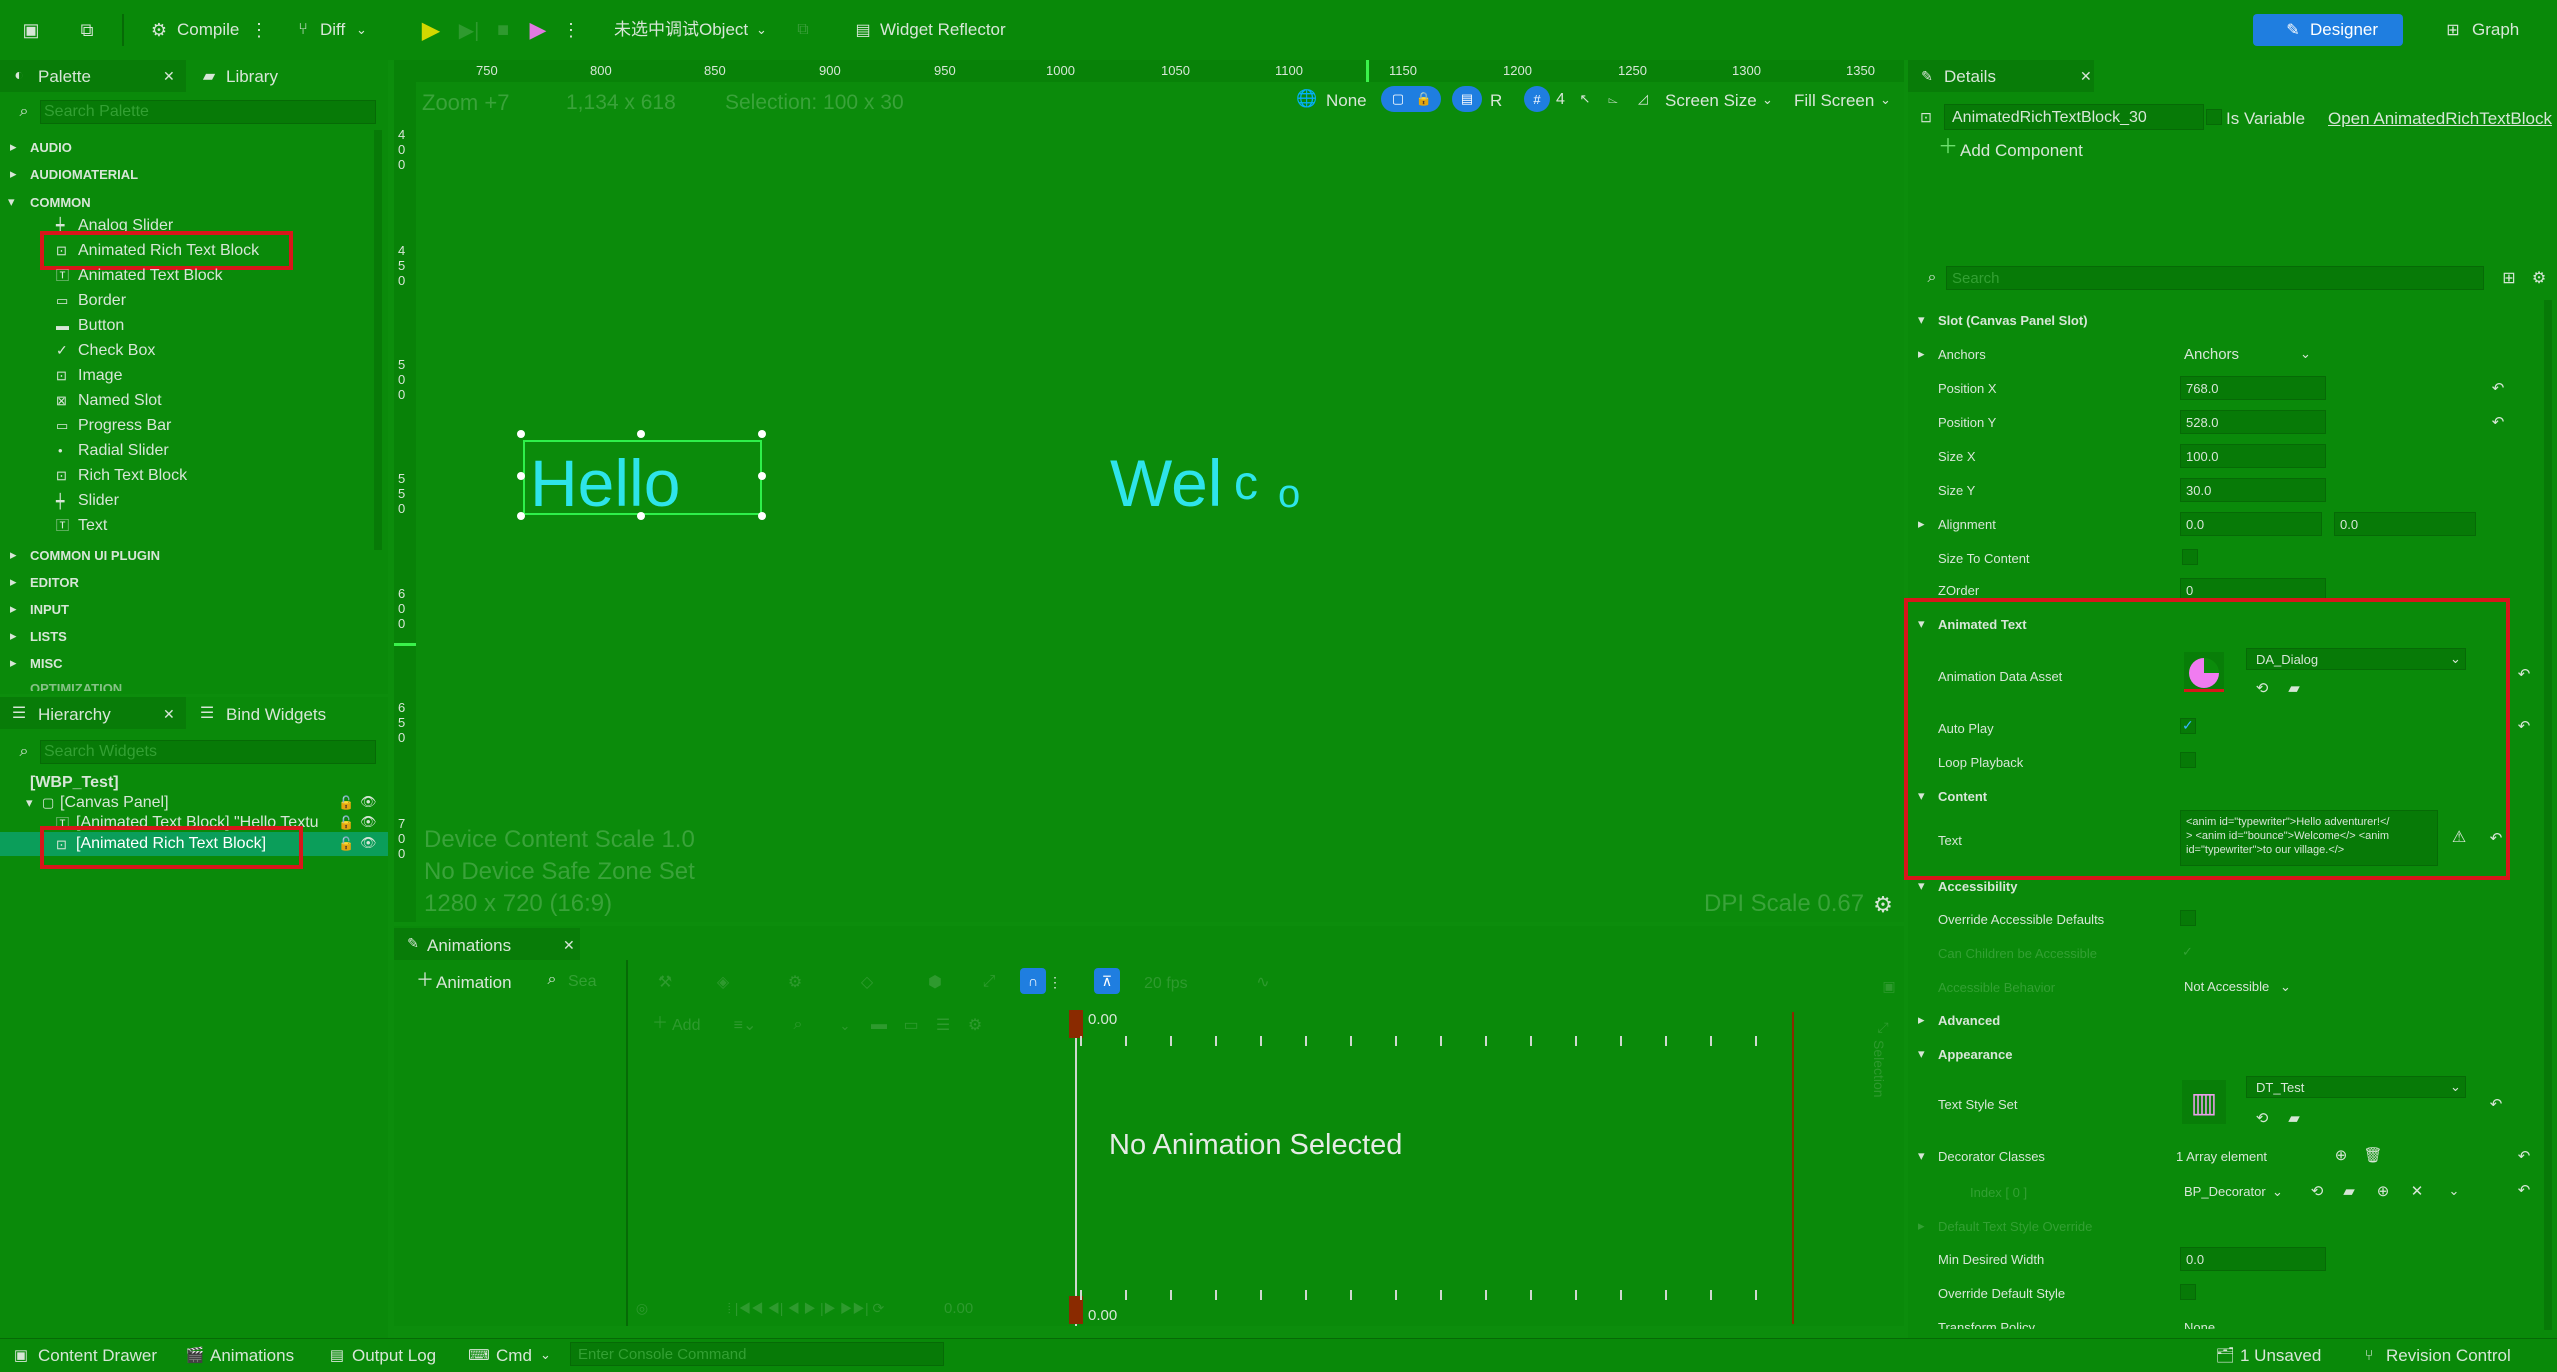  I want to click on palette-item-text: Text, so click(92, 526).